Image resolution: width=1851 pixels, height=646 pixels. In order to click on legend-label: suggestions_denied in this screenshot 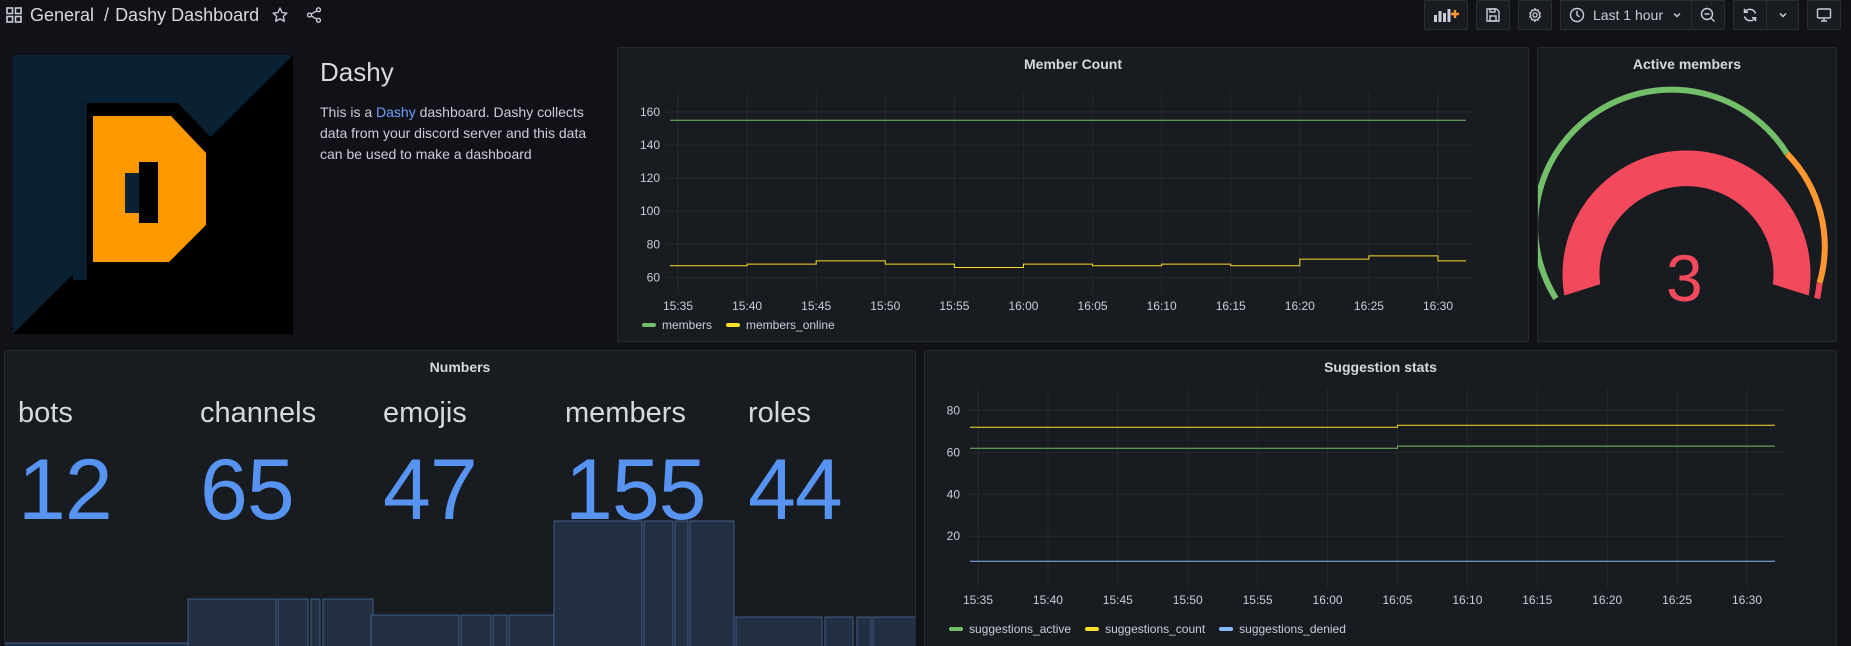, I will do `click(1292, 629)`.